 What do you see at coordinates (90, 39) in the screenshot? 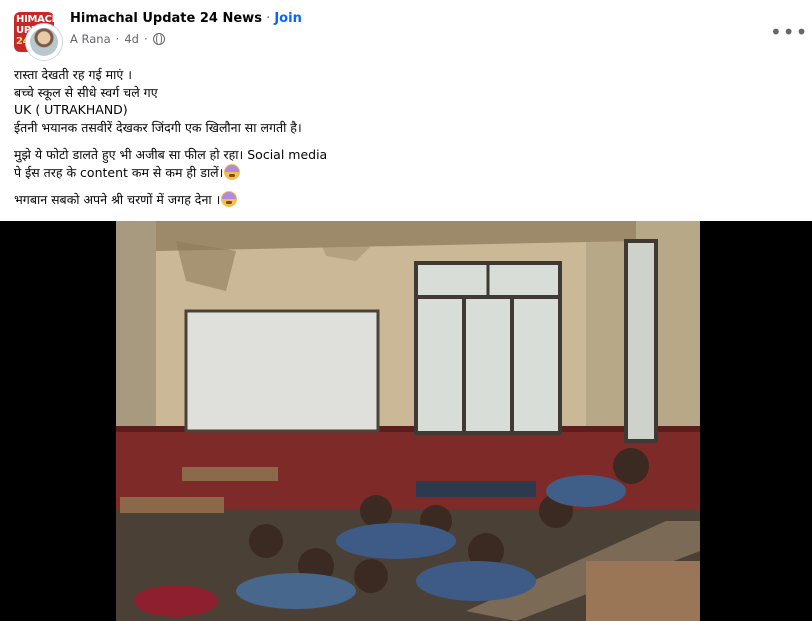
I see `author-name-link: A Rana` at bounding box center [90, 39].